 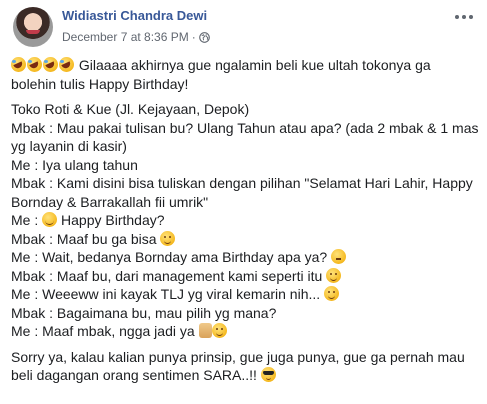 What do you see at coordinates (103, 331) in the screenshot?
I see `conversation-line: Me : Maaf mbak, ngga jadi ya` at bounding box center [103, 331].